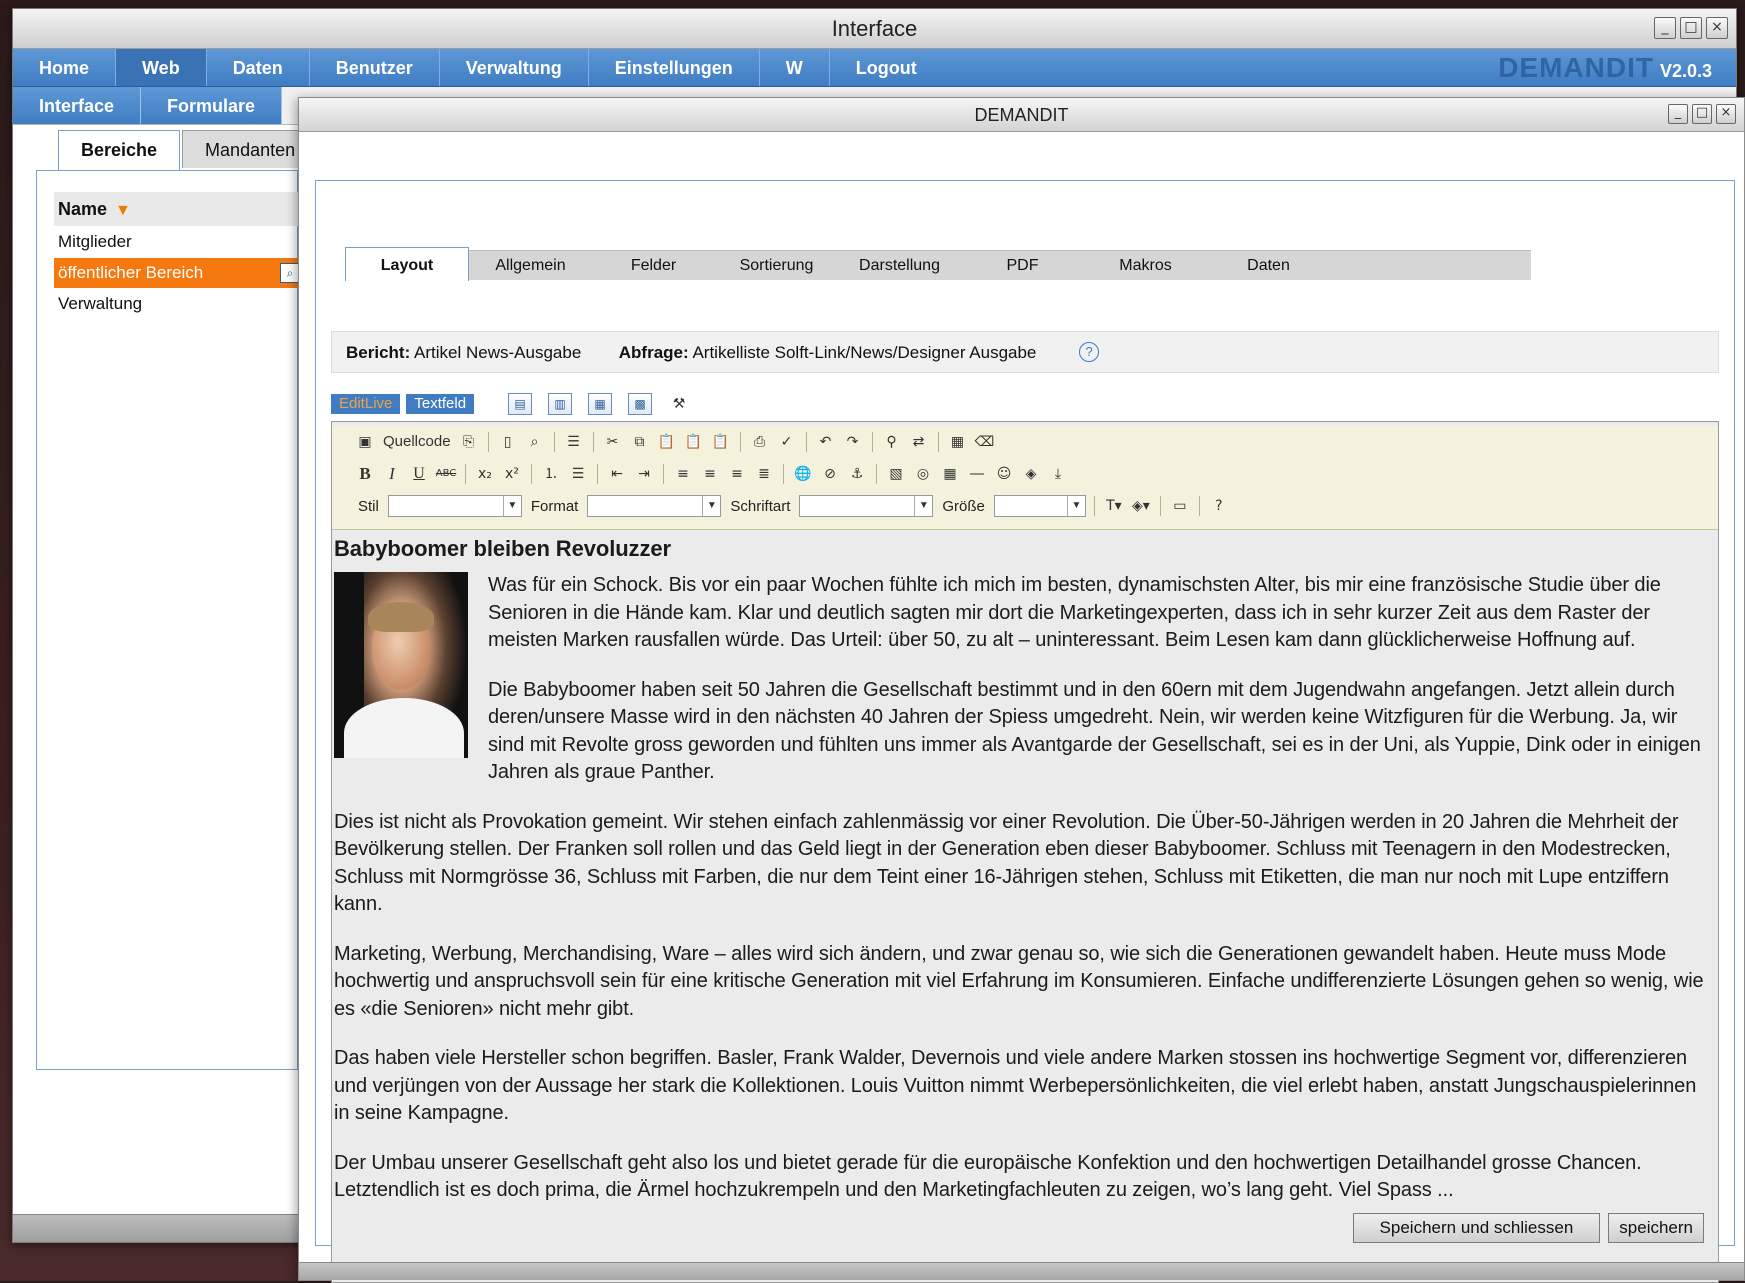 This screenshot has height=1283, width=1745. Describe the element at coordinates (366, 404) in the screenshot. I see `editlive-button: EditLive` at that location.